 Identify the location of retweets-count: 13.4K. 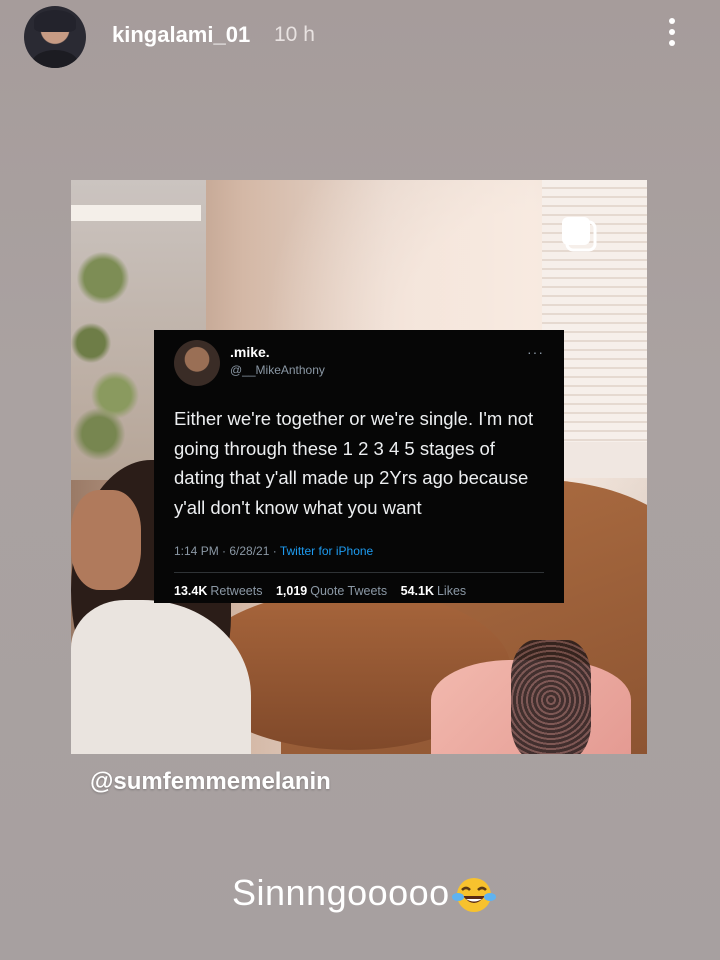
(191, 591).